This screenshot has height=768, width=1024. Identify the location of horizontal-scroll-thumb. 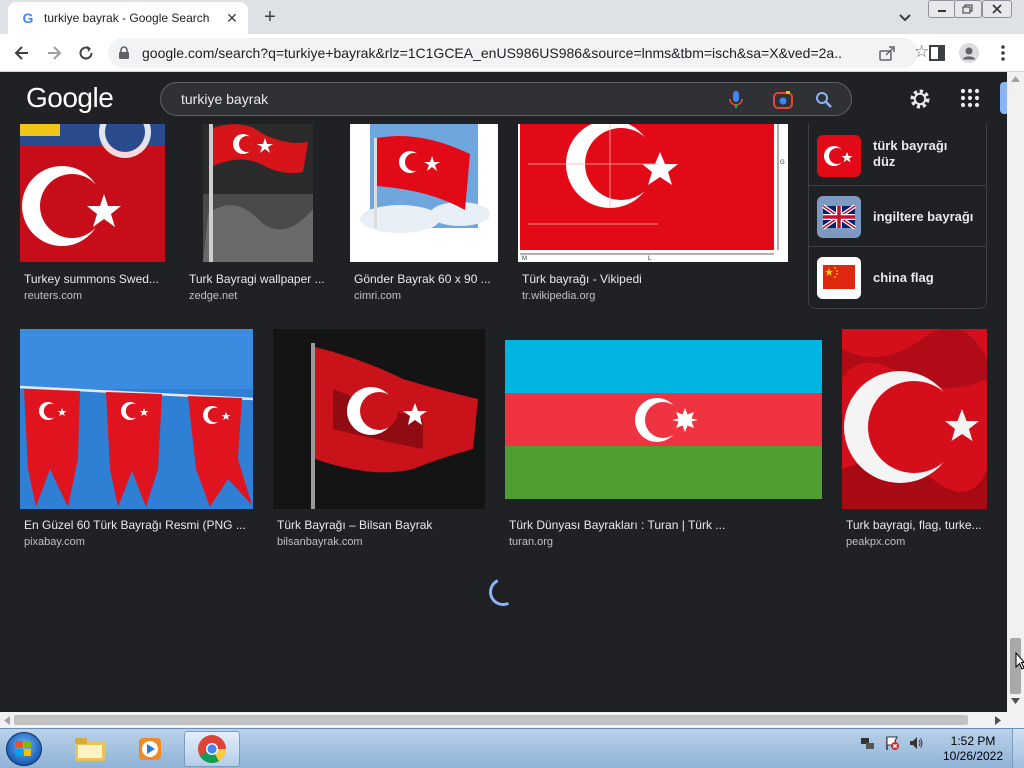
(491, 720).